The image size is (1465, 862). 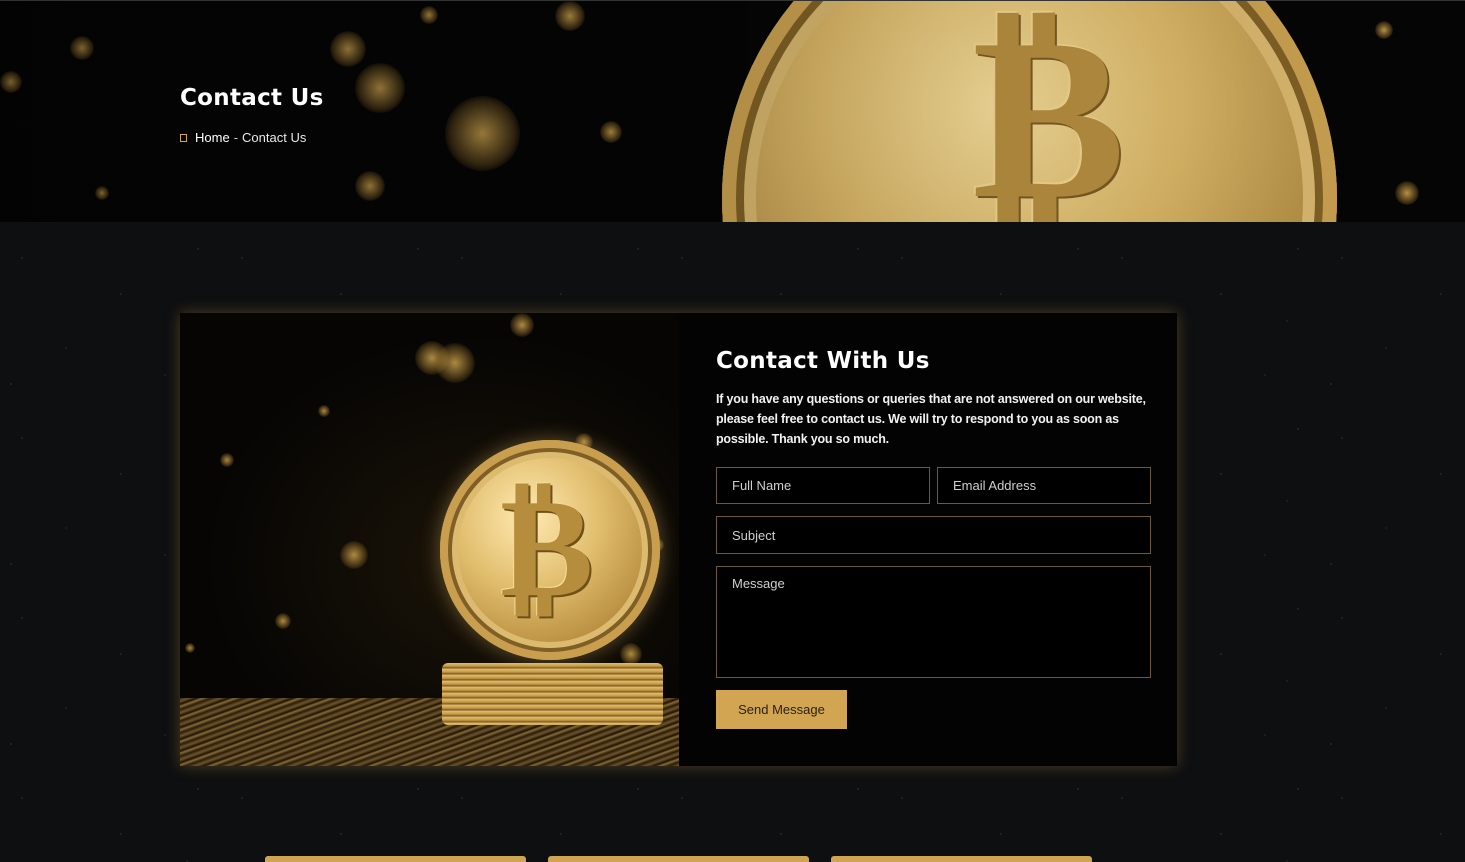 I want to click on subject-input, so click(x=933, y=535).